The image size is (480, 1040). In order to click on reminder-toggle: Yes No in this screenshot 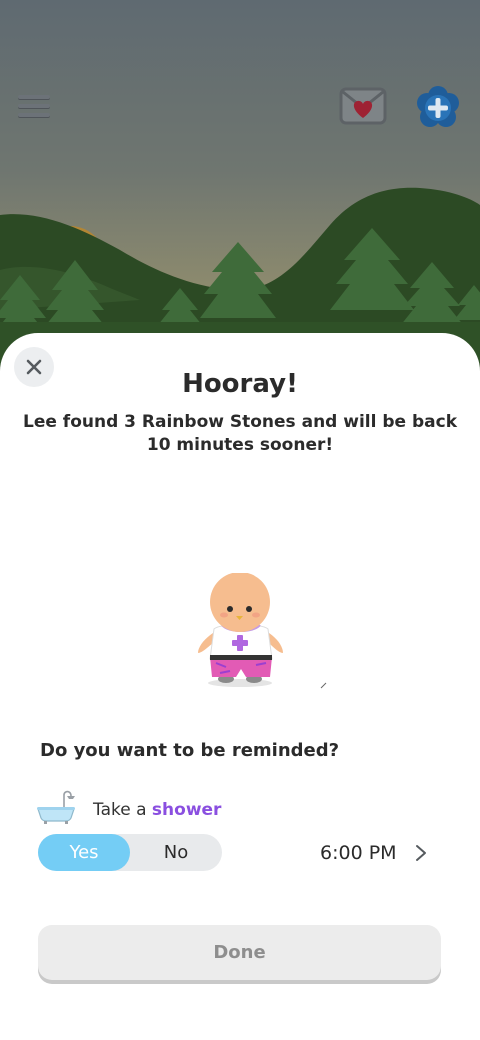, I will do `click(130, 852)`.